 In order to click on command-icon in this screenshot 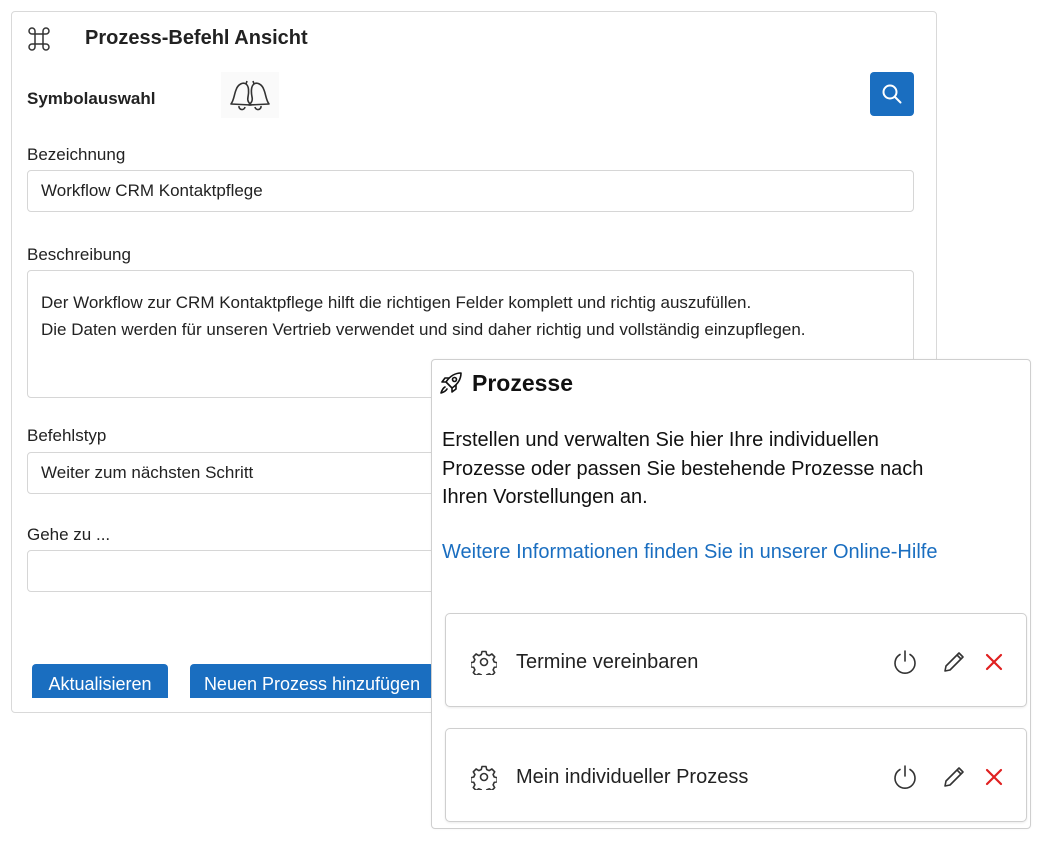, I will do `click(39, 39)`.